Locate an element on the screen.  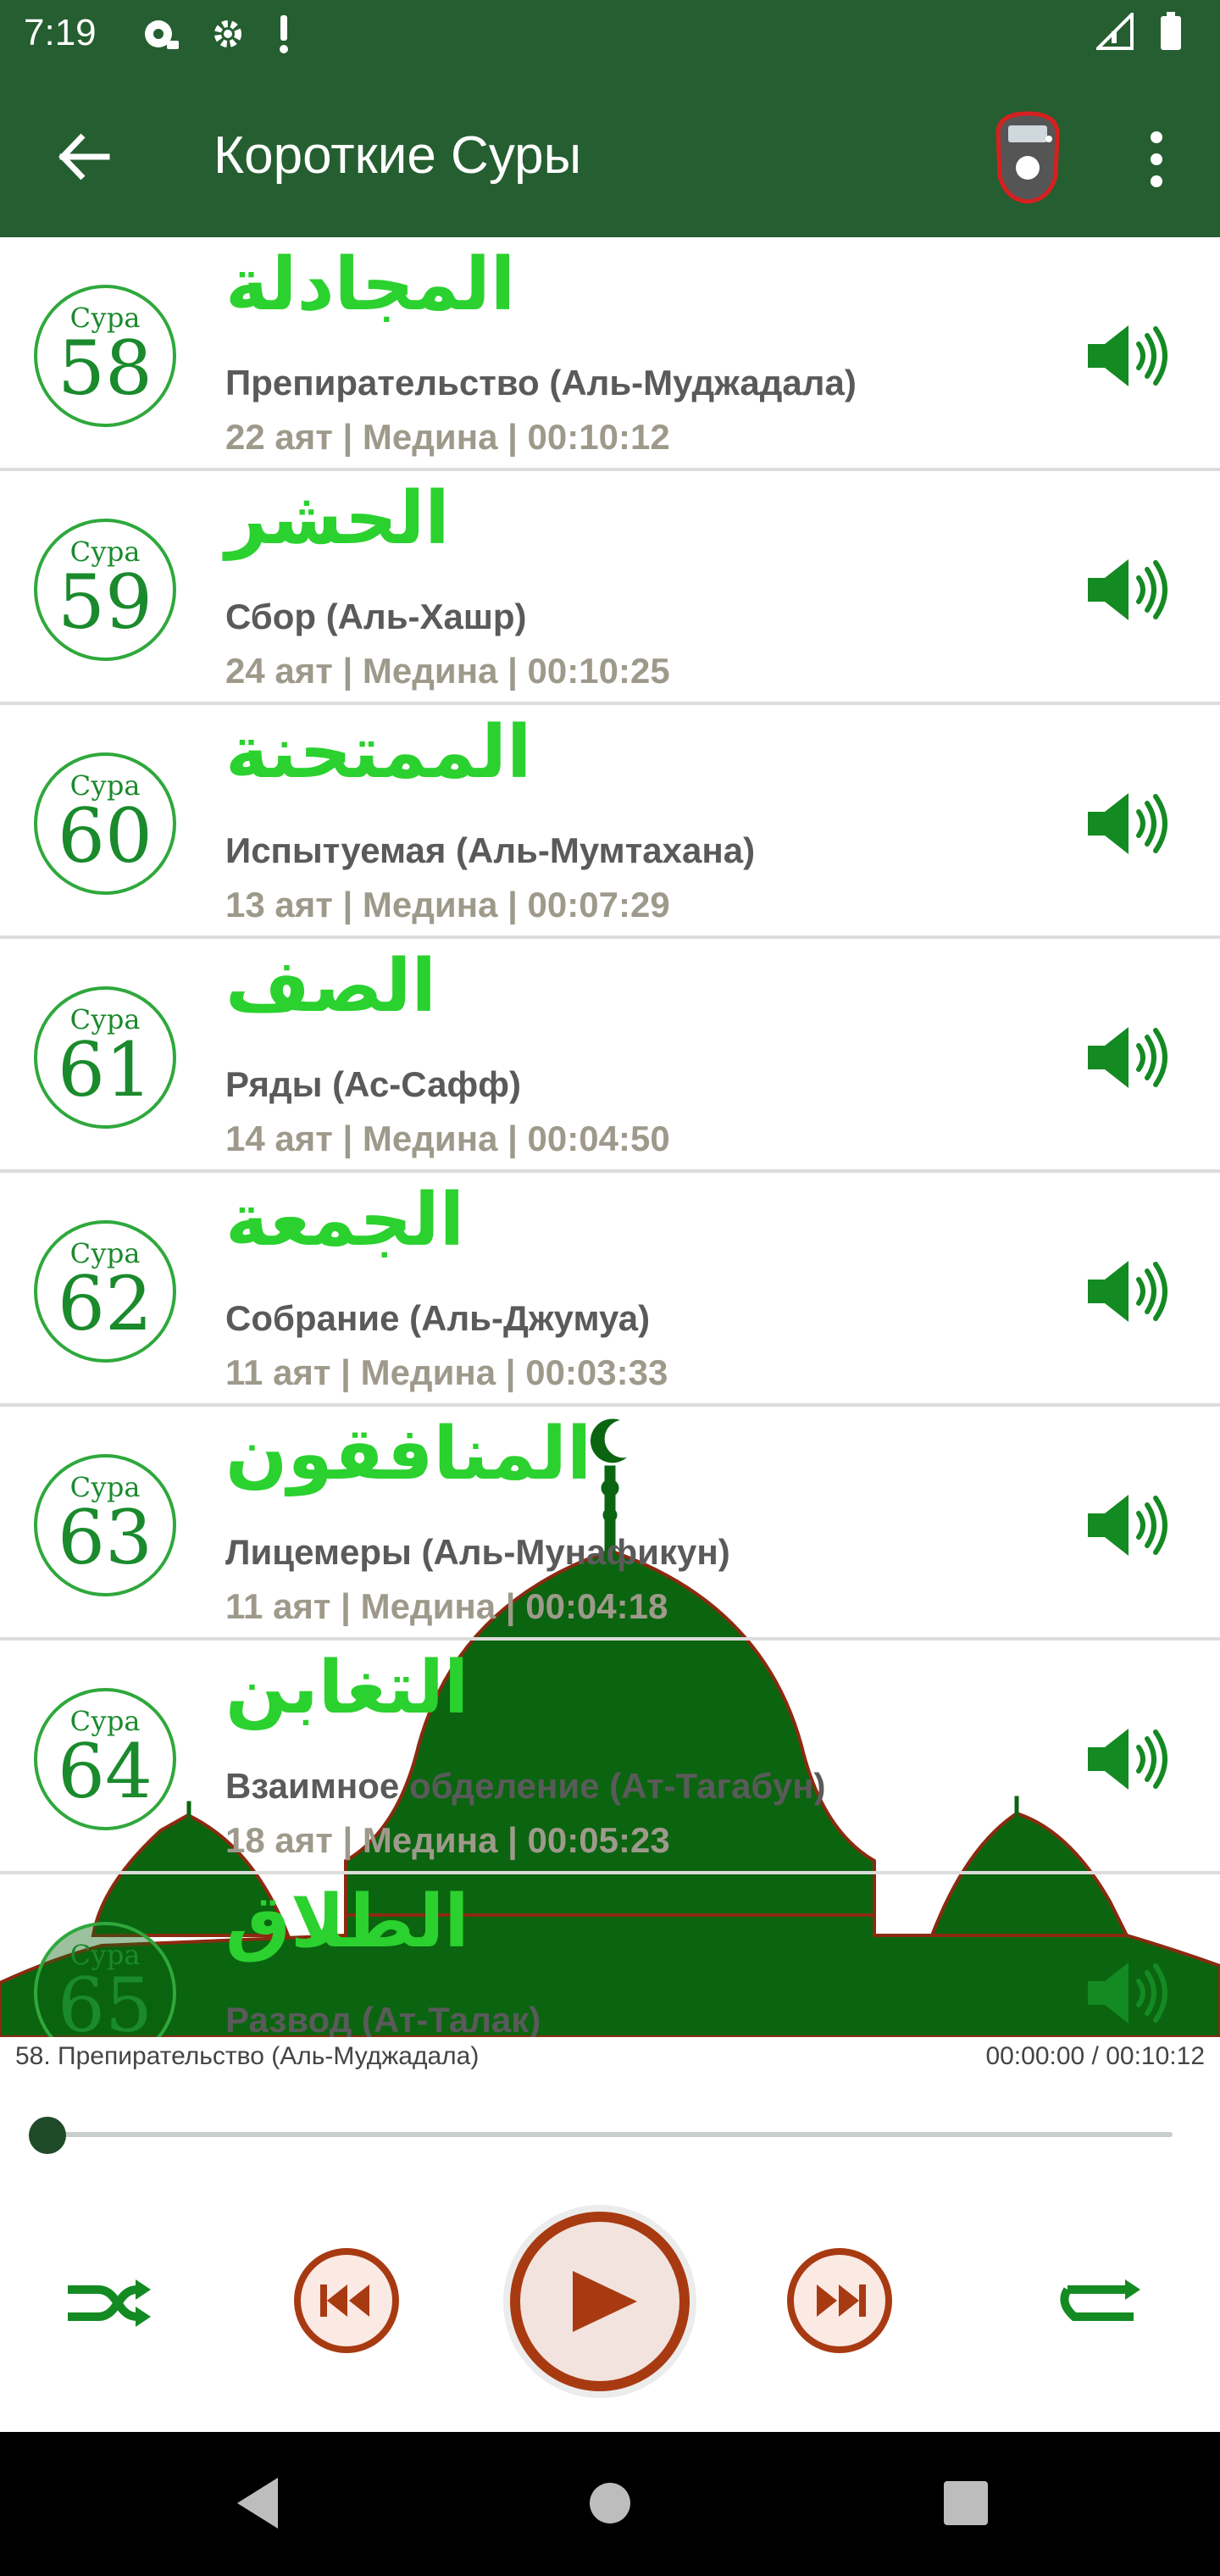
surah-row-65: Сура 65 الطلاق Развод (Ат-Талак) is located at coordinates (610, 1955).